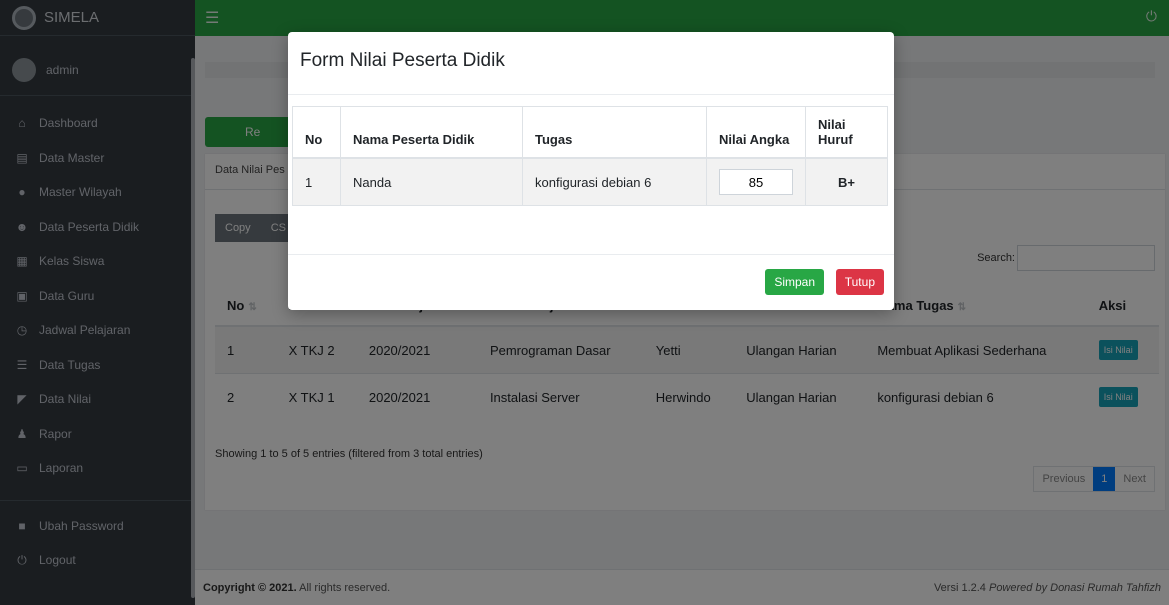 The width and height of the screenshot is (1169, 605). I want to click on table-cell: 1, so click(316, 181).